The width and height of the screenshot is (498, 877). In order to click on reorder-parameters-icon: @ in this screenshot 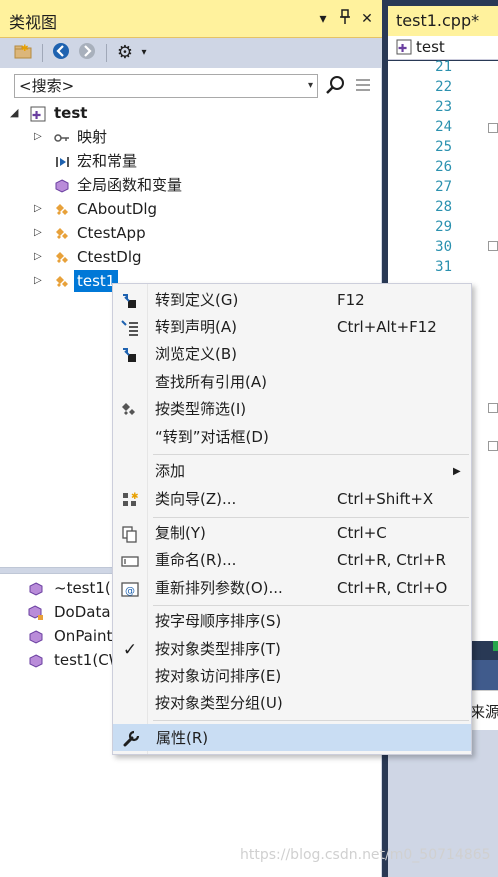, I will do `click(130, 589)`.